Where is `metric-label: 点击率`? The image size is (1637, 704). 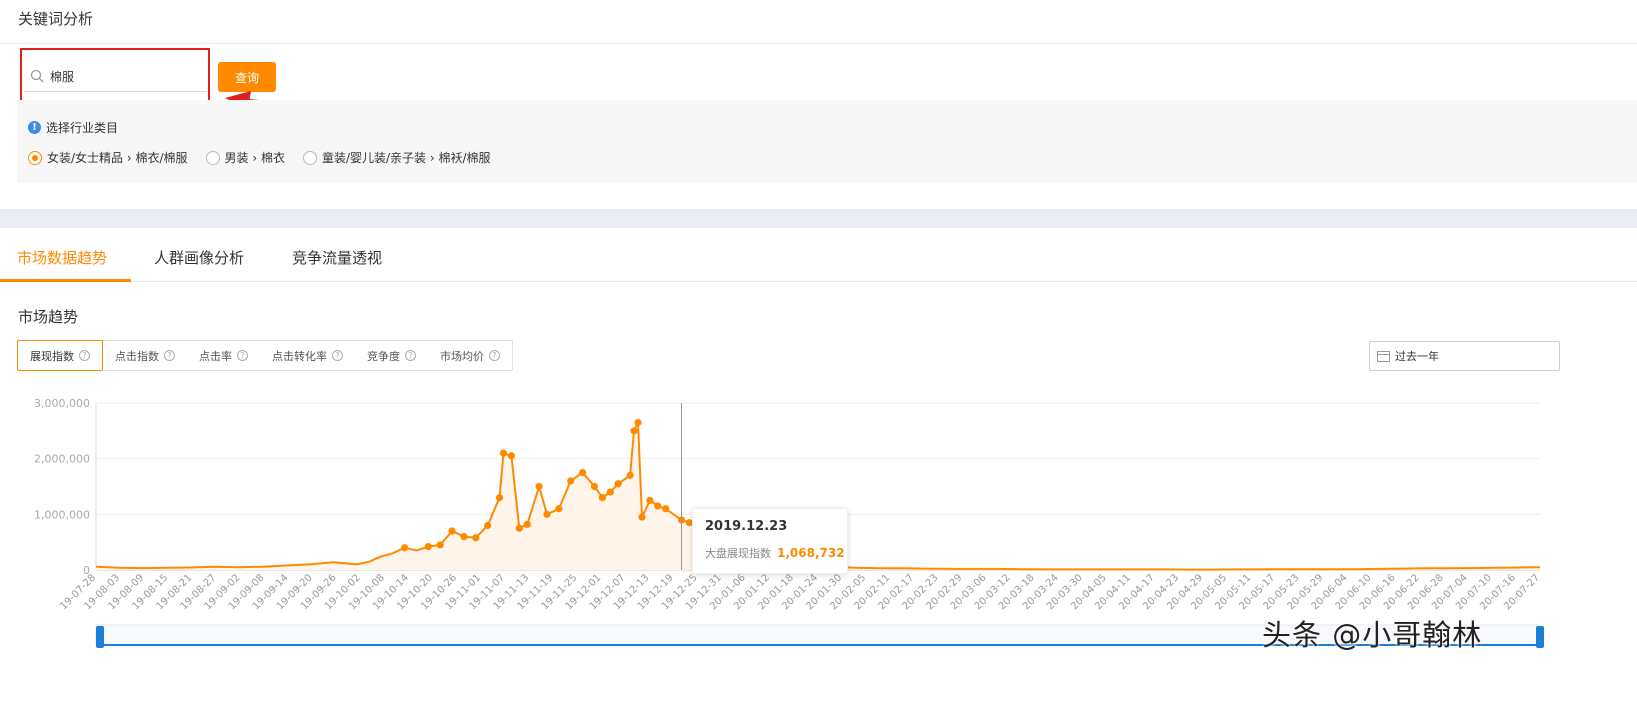 metric-label: 点击率 is located at coordinates (215, 356).